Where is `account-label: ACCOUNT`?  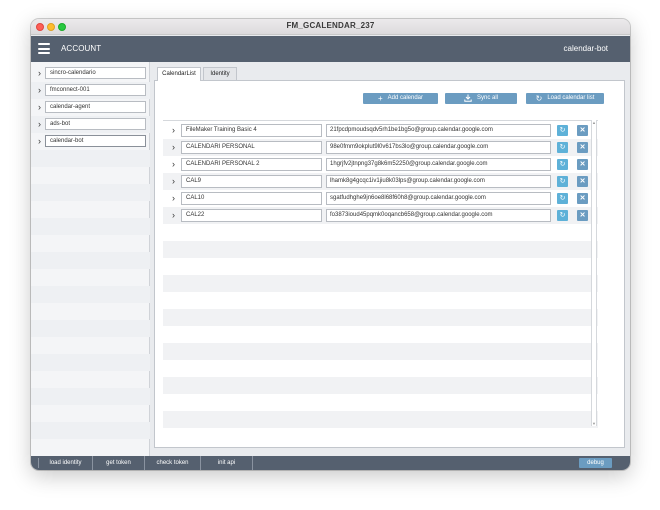 account-label: ACCOUNT is located at coordinates (81, 48).